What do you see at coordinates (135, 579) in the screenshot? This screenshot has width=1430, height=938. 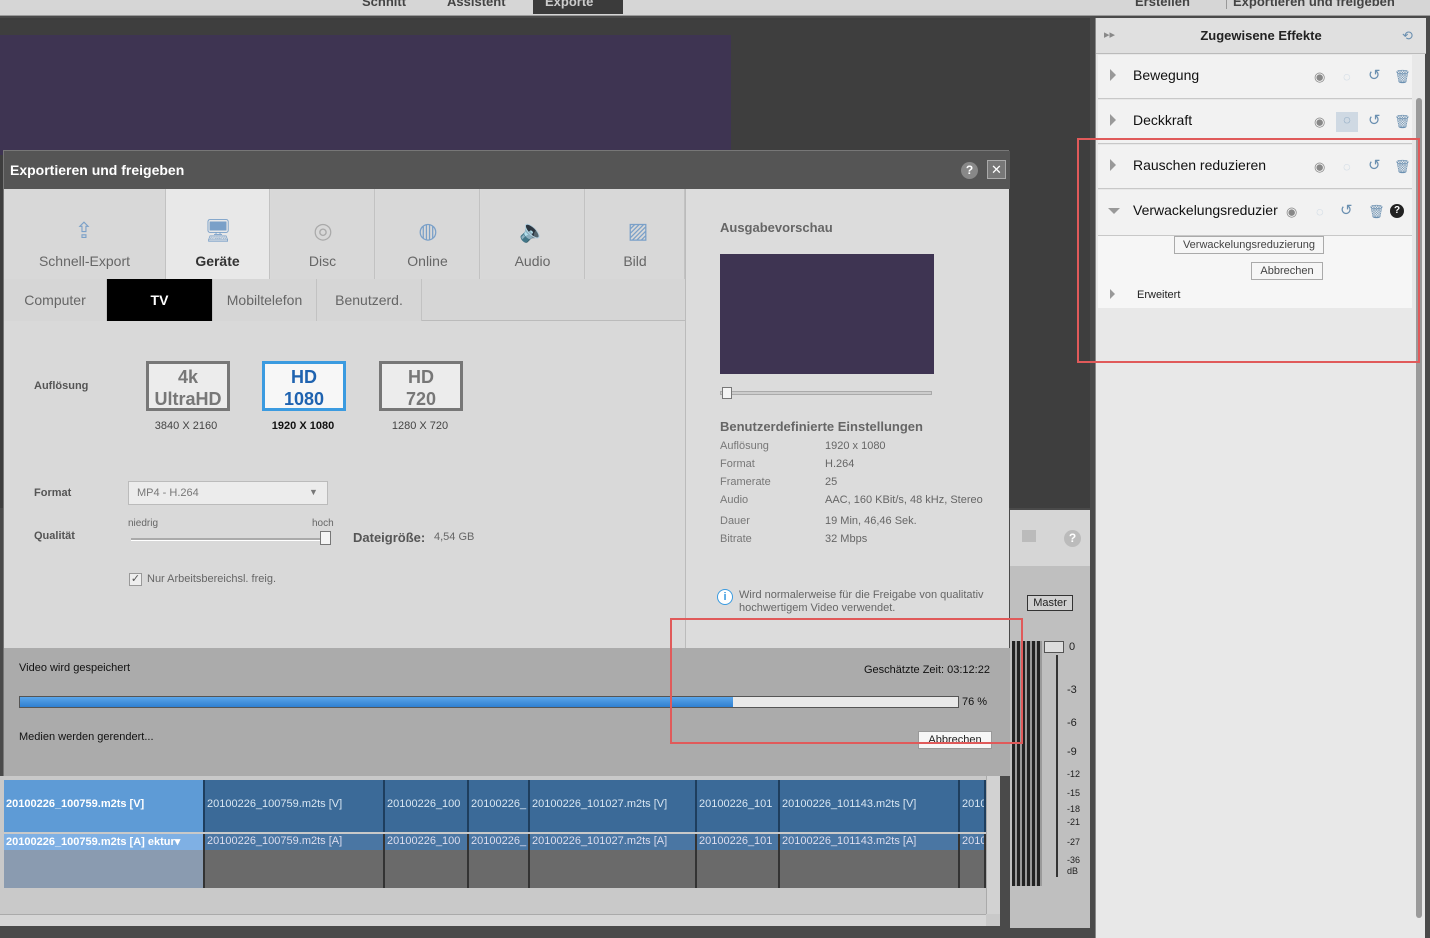 I see `workarea-checkbox: ✓` at bounding box center [135, 579].